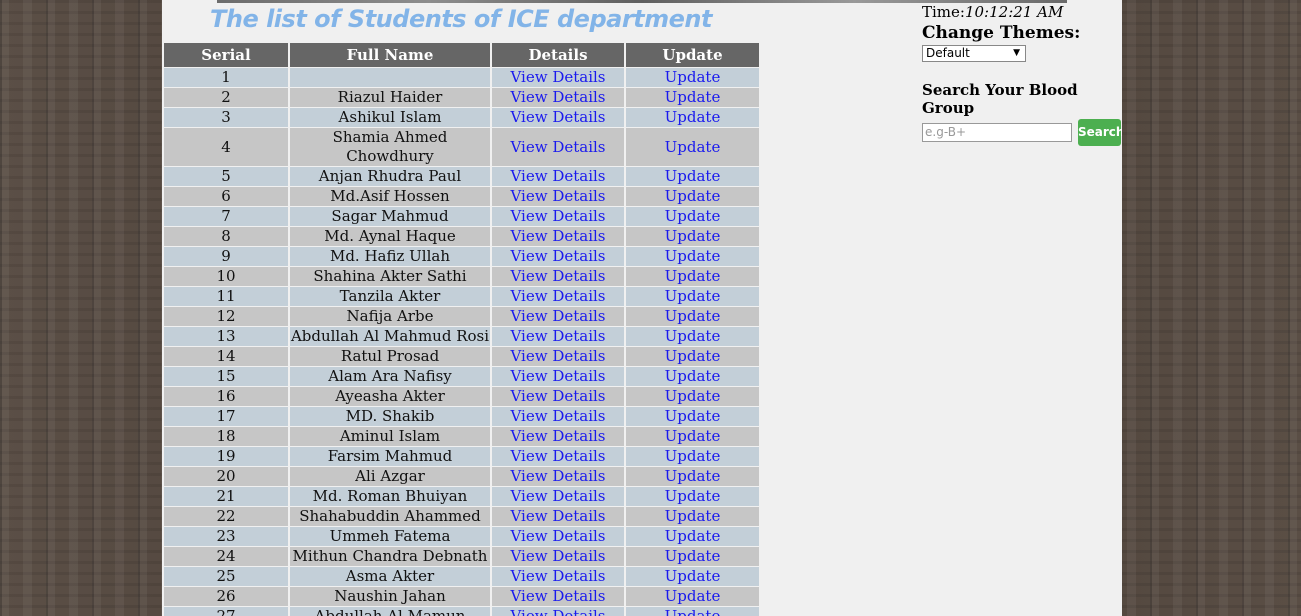 Image resolution: width=1301 pixels, height=616 pixels. What do you see at coordinates (390, 576) in the screenshot?
I see `full-name-cell: Asma Akter` at bounding box center [390, 576].